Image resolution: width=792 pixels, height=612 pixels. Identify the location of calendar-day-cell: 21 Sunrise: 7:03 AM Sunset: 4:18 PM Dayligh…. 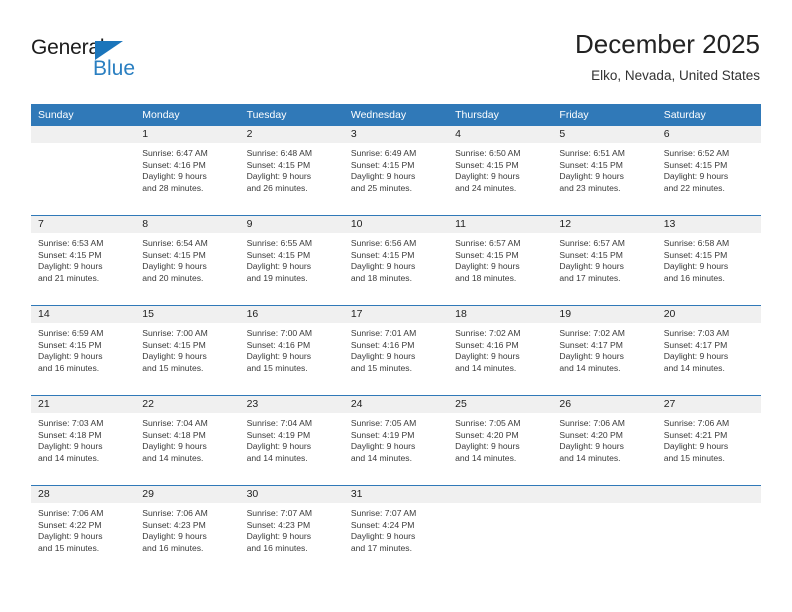
(83, 440).